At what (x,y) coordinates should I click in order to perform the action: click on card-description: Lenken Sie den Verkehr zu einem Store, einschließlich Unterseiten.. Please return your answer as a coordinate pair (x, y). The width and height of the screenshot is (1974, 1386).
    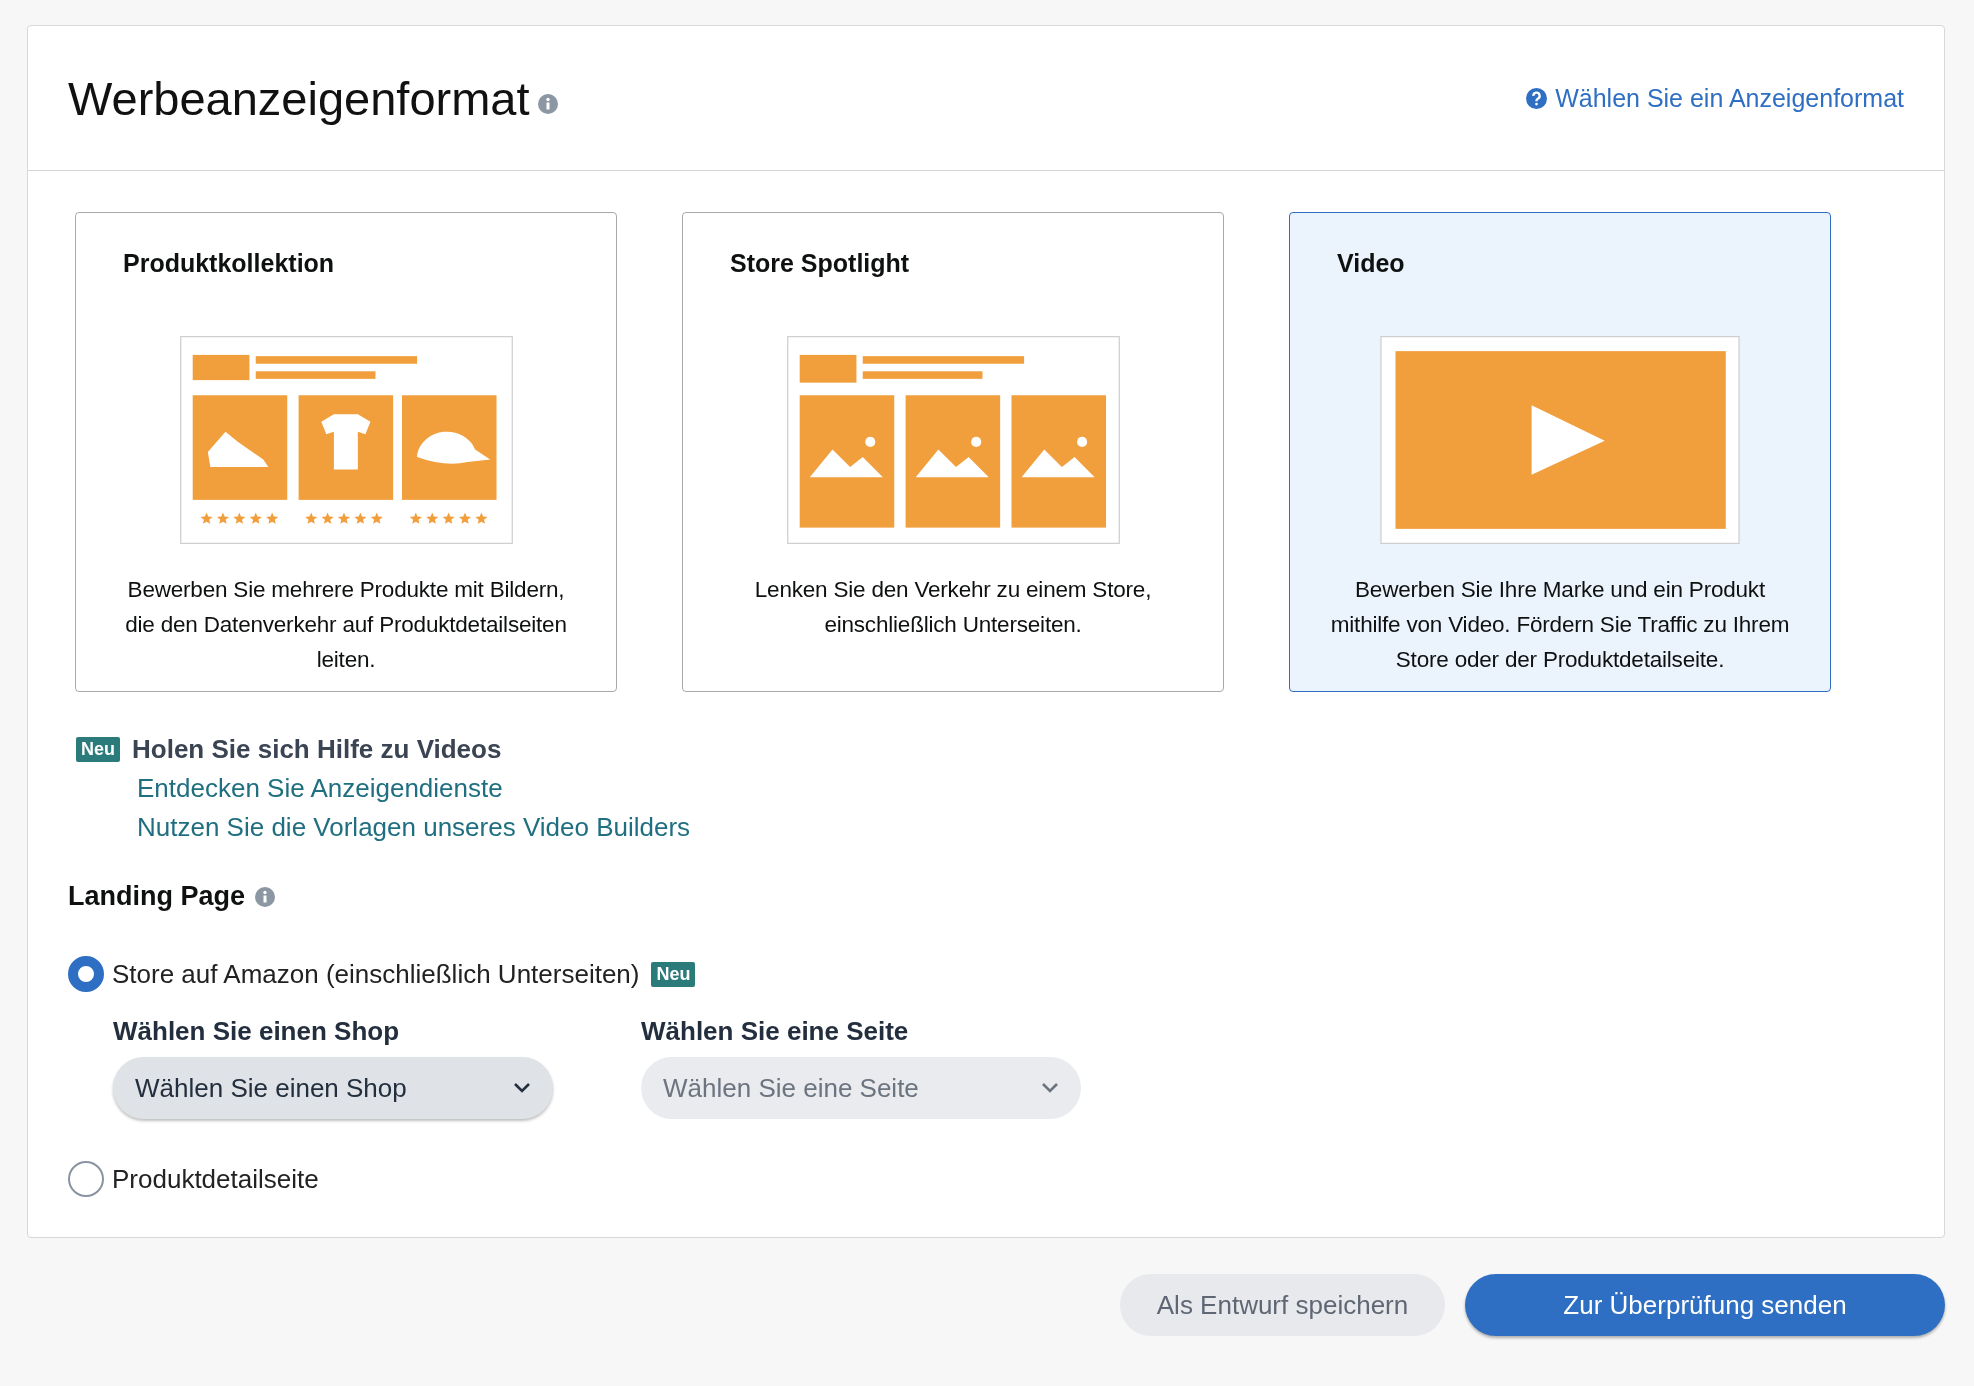
    Looking at the image, I should click on (953, 607).